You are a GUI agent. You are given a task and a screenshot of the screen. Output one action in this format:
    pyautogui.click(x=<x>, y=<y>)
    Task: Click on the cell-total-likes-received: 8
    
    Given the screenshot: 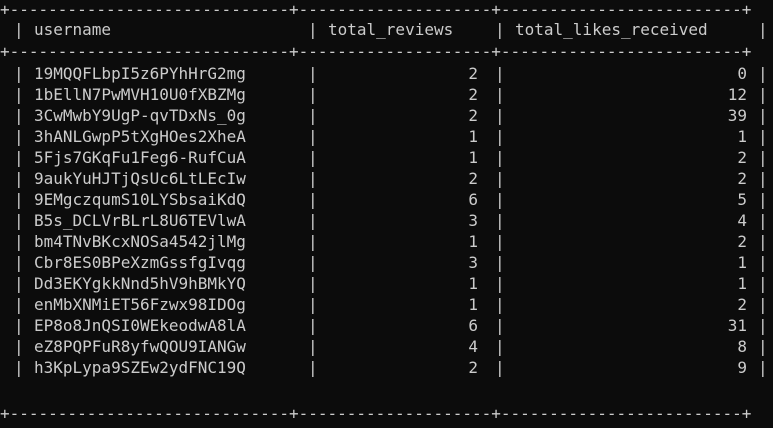 What is the action you would take?
    pyautogui.click(x=742, y=346)
    